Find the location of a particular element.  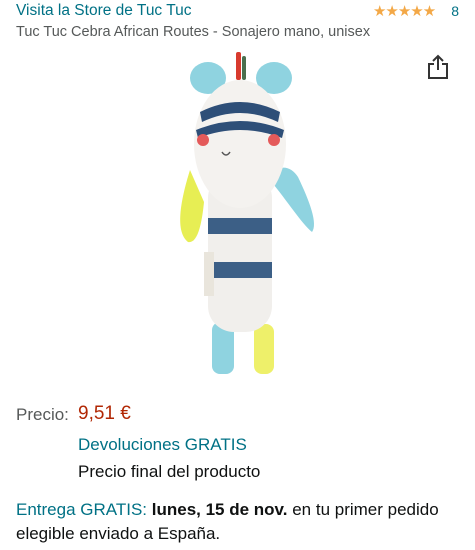

final-price-note: Precio final del producto is located at coordinates (169, 471).